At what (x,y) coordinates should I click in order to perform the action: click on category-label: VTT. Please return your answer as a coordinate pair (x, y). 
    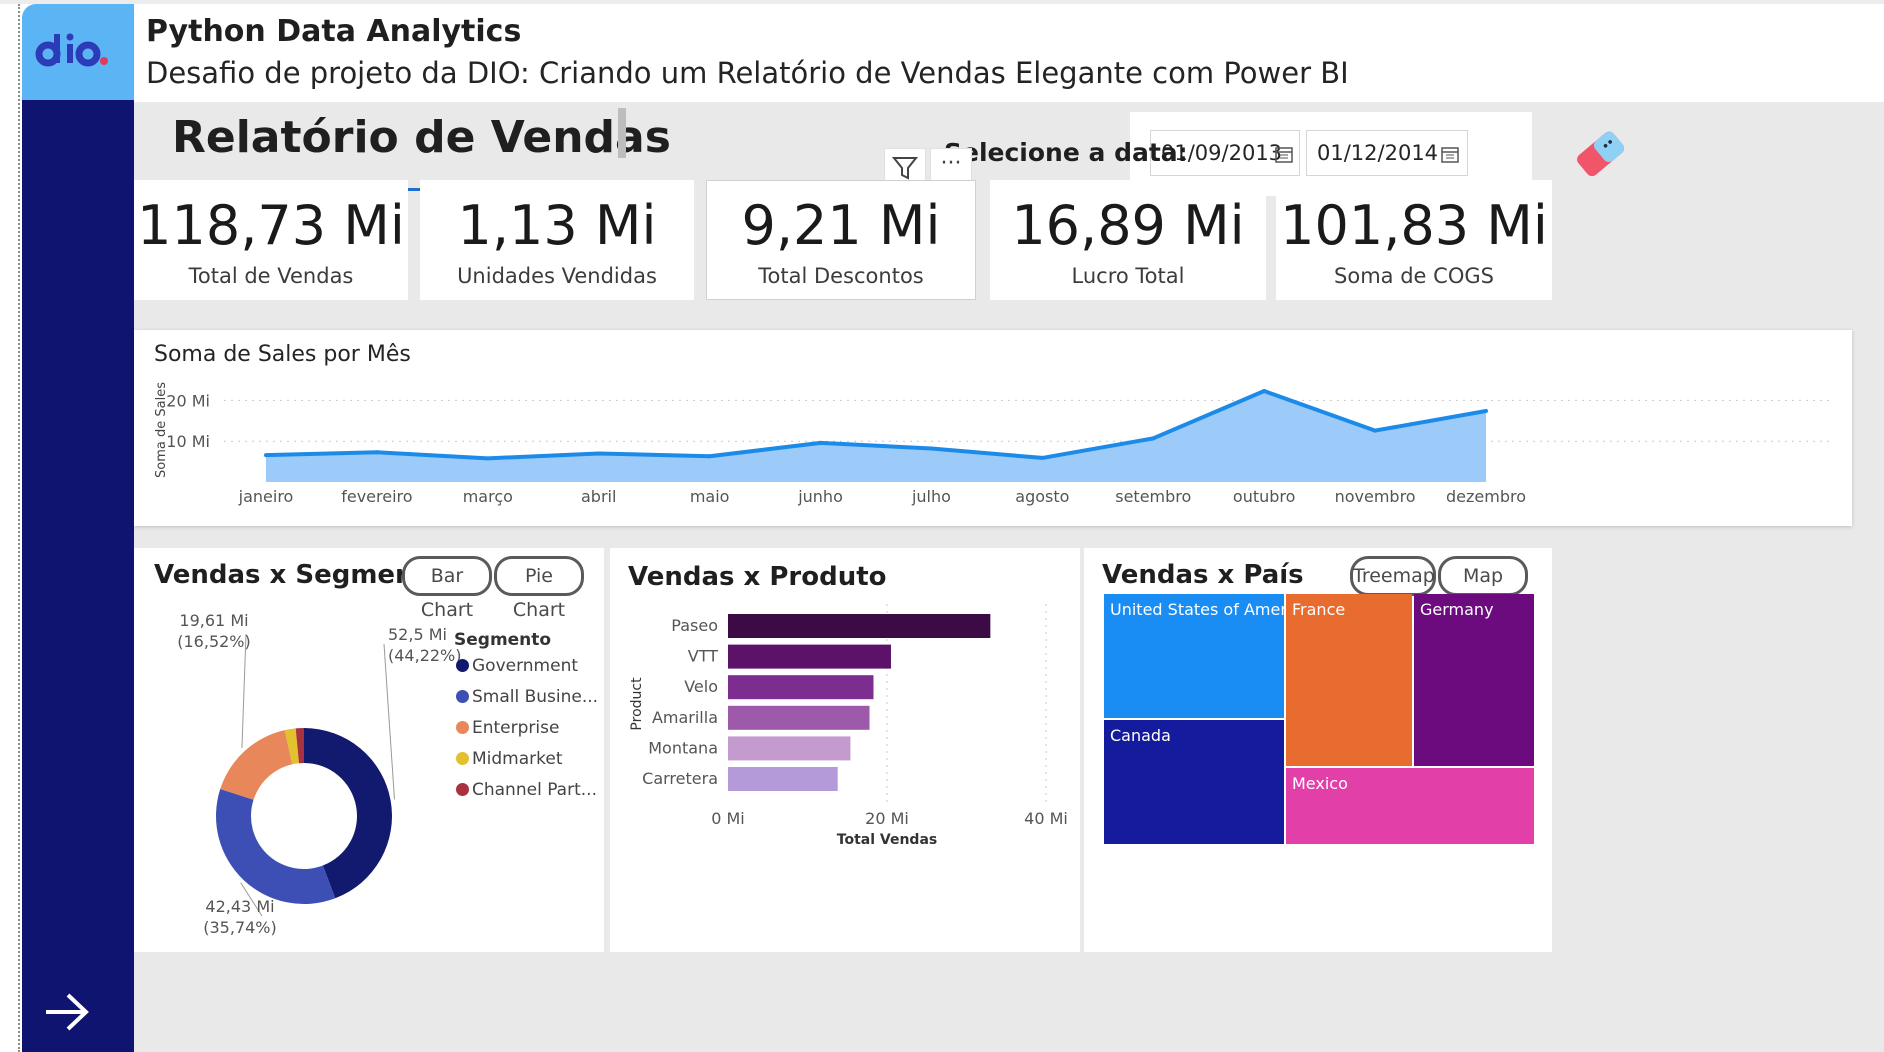
    Looking at the image, I should click on (703, 656).